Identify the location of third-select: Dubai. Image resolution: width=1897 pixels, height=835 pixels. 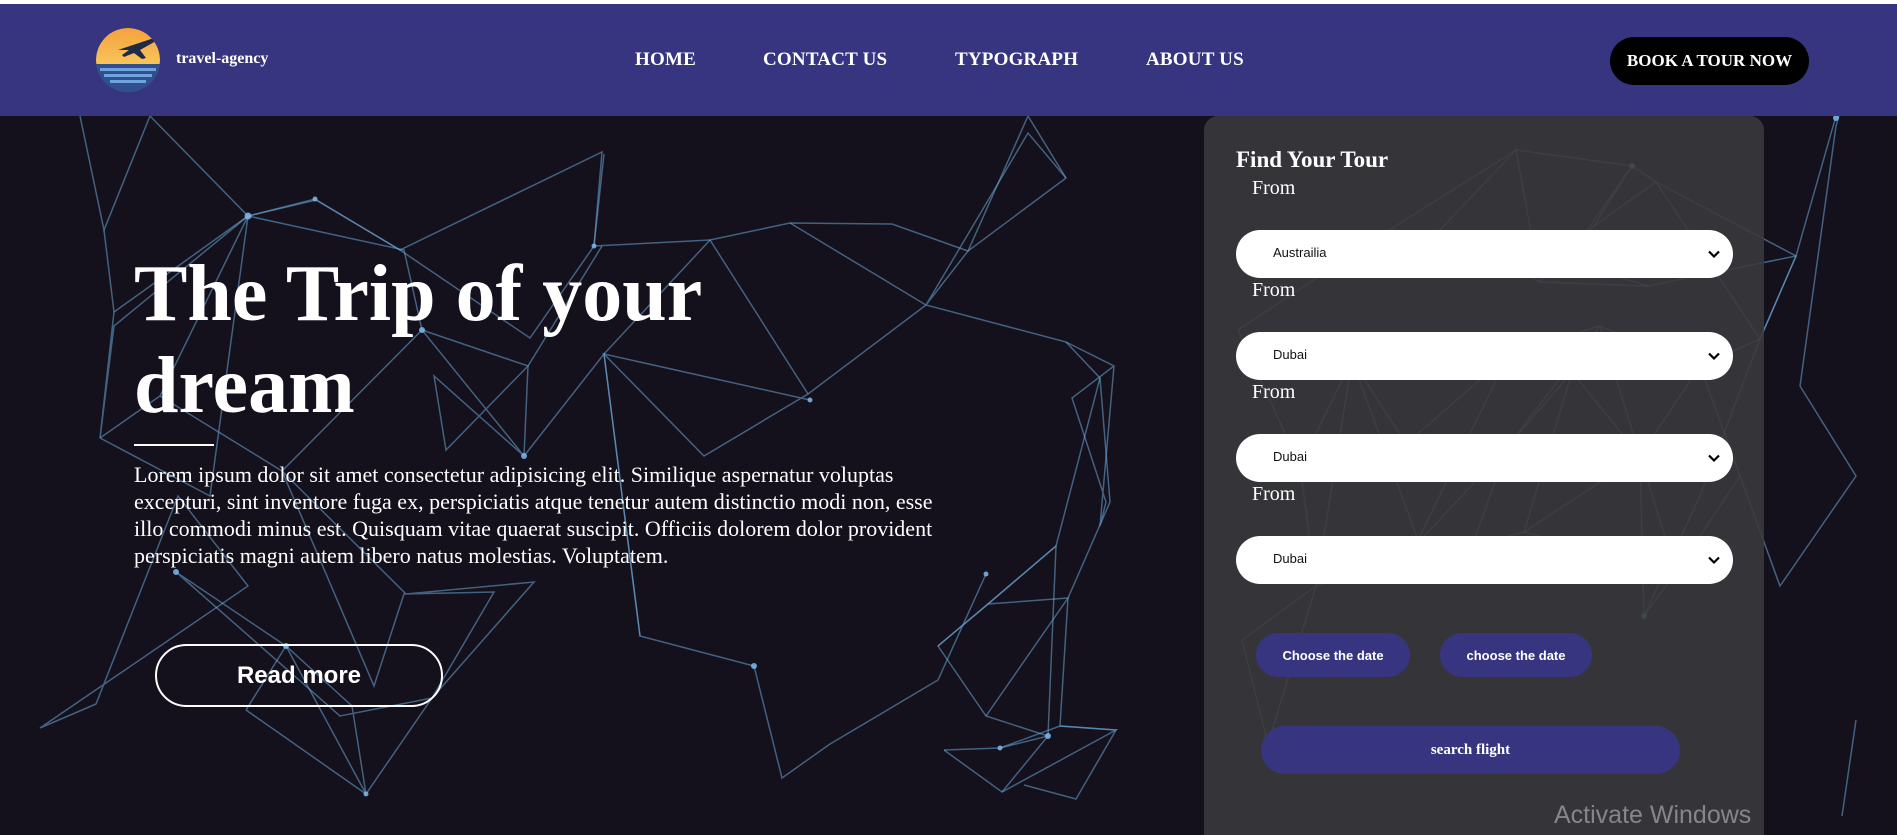
(1484, 458).